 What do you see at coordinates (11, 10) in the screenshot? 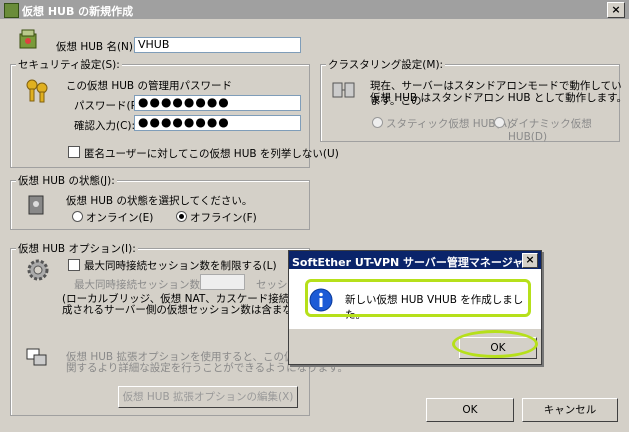
I see `app-icon` at bounding box center [11, 10].